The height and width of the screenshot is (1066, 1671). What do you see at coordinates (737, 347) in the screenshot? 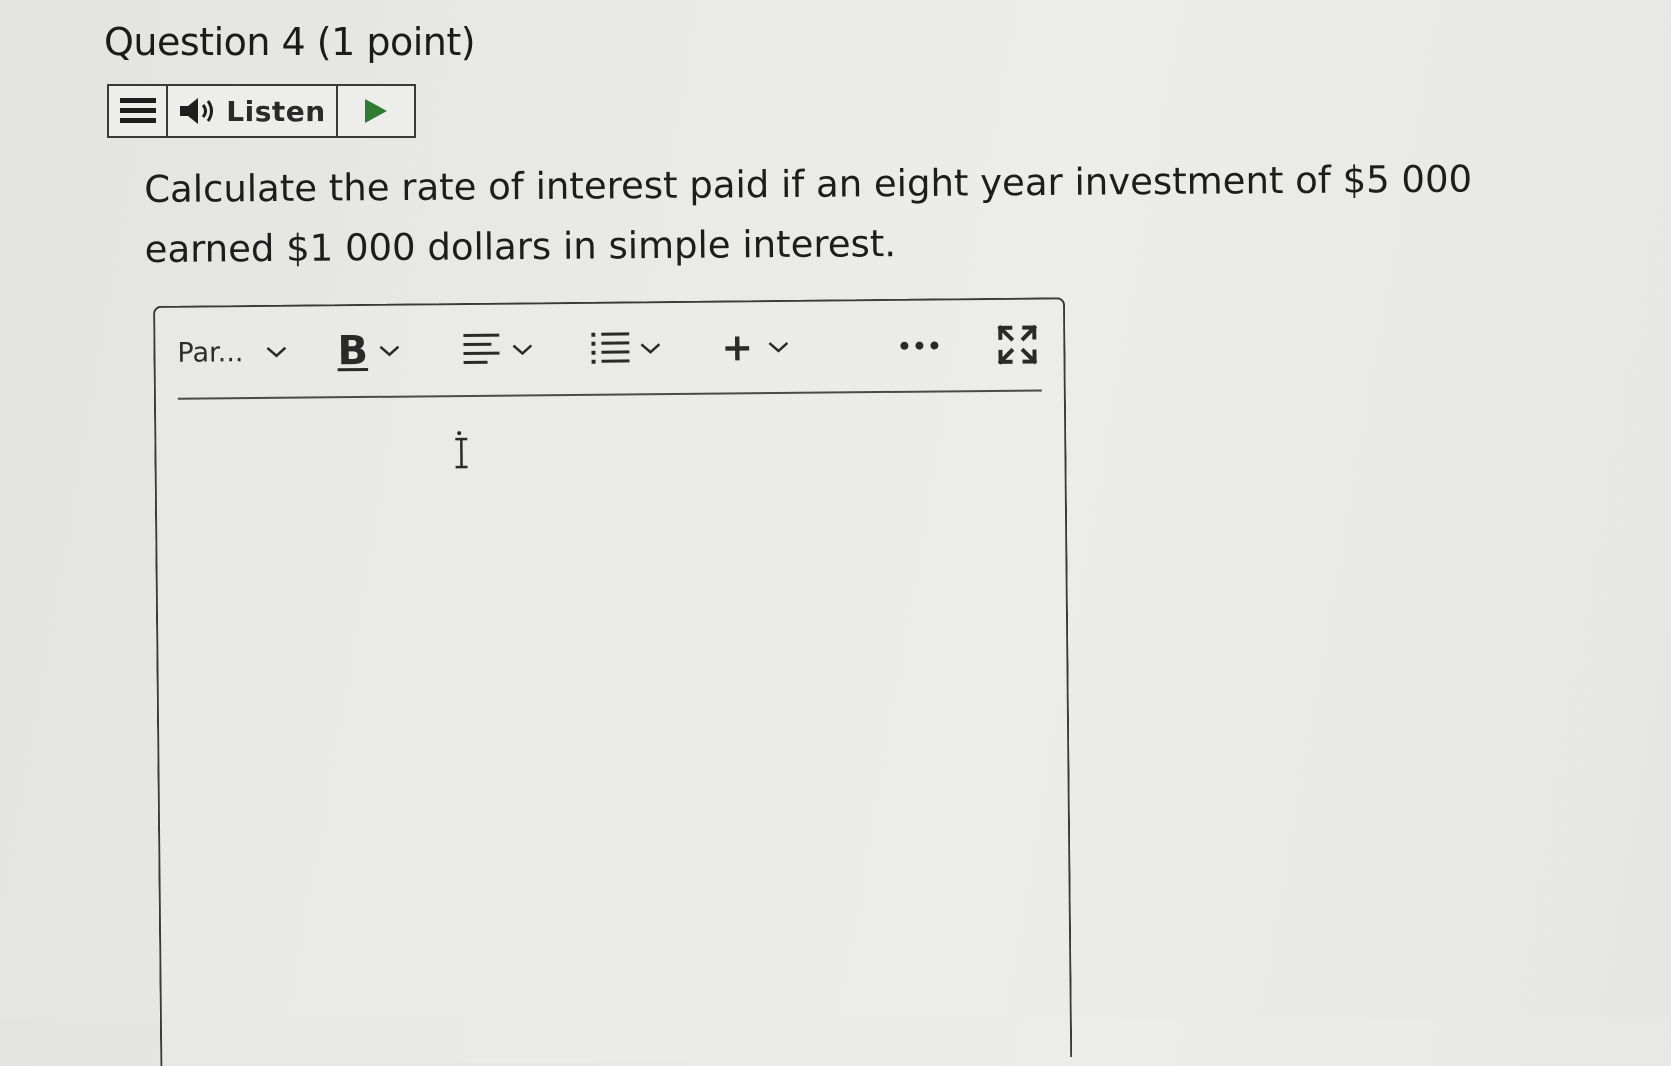
I see `insert-label: +` at bounding box center [737, 347].